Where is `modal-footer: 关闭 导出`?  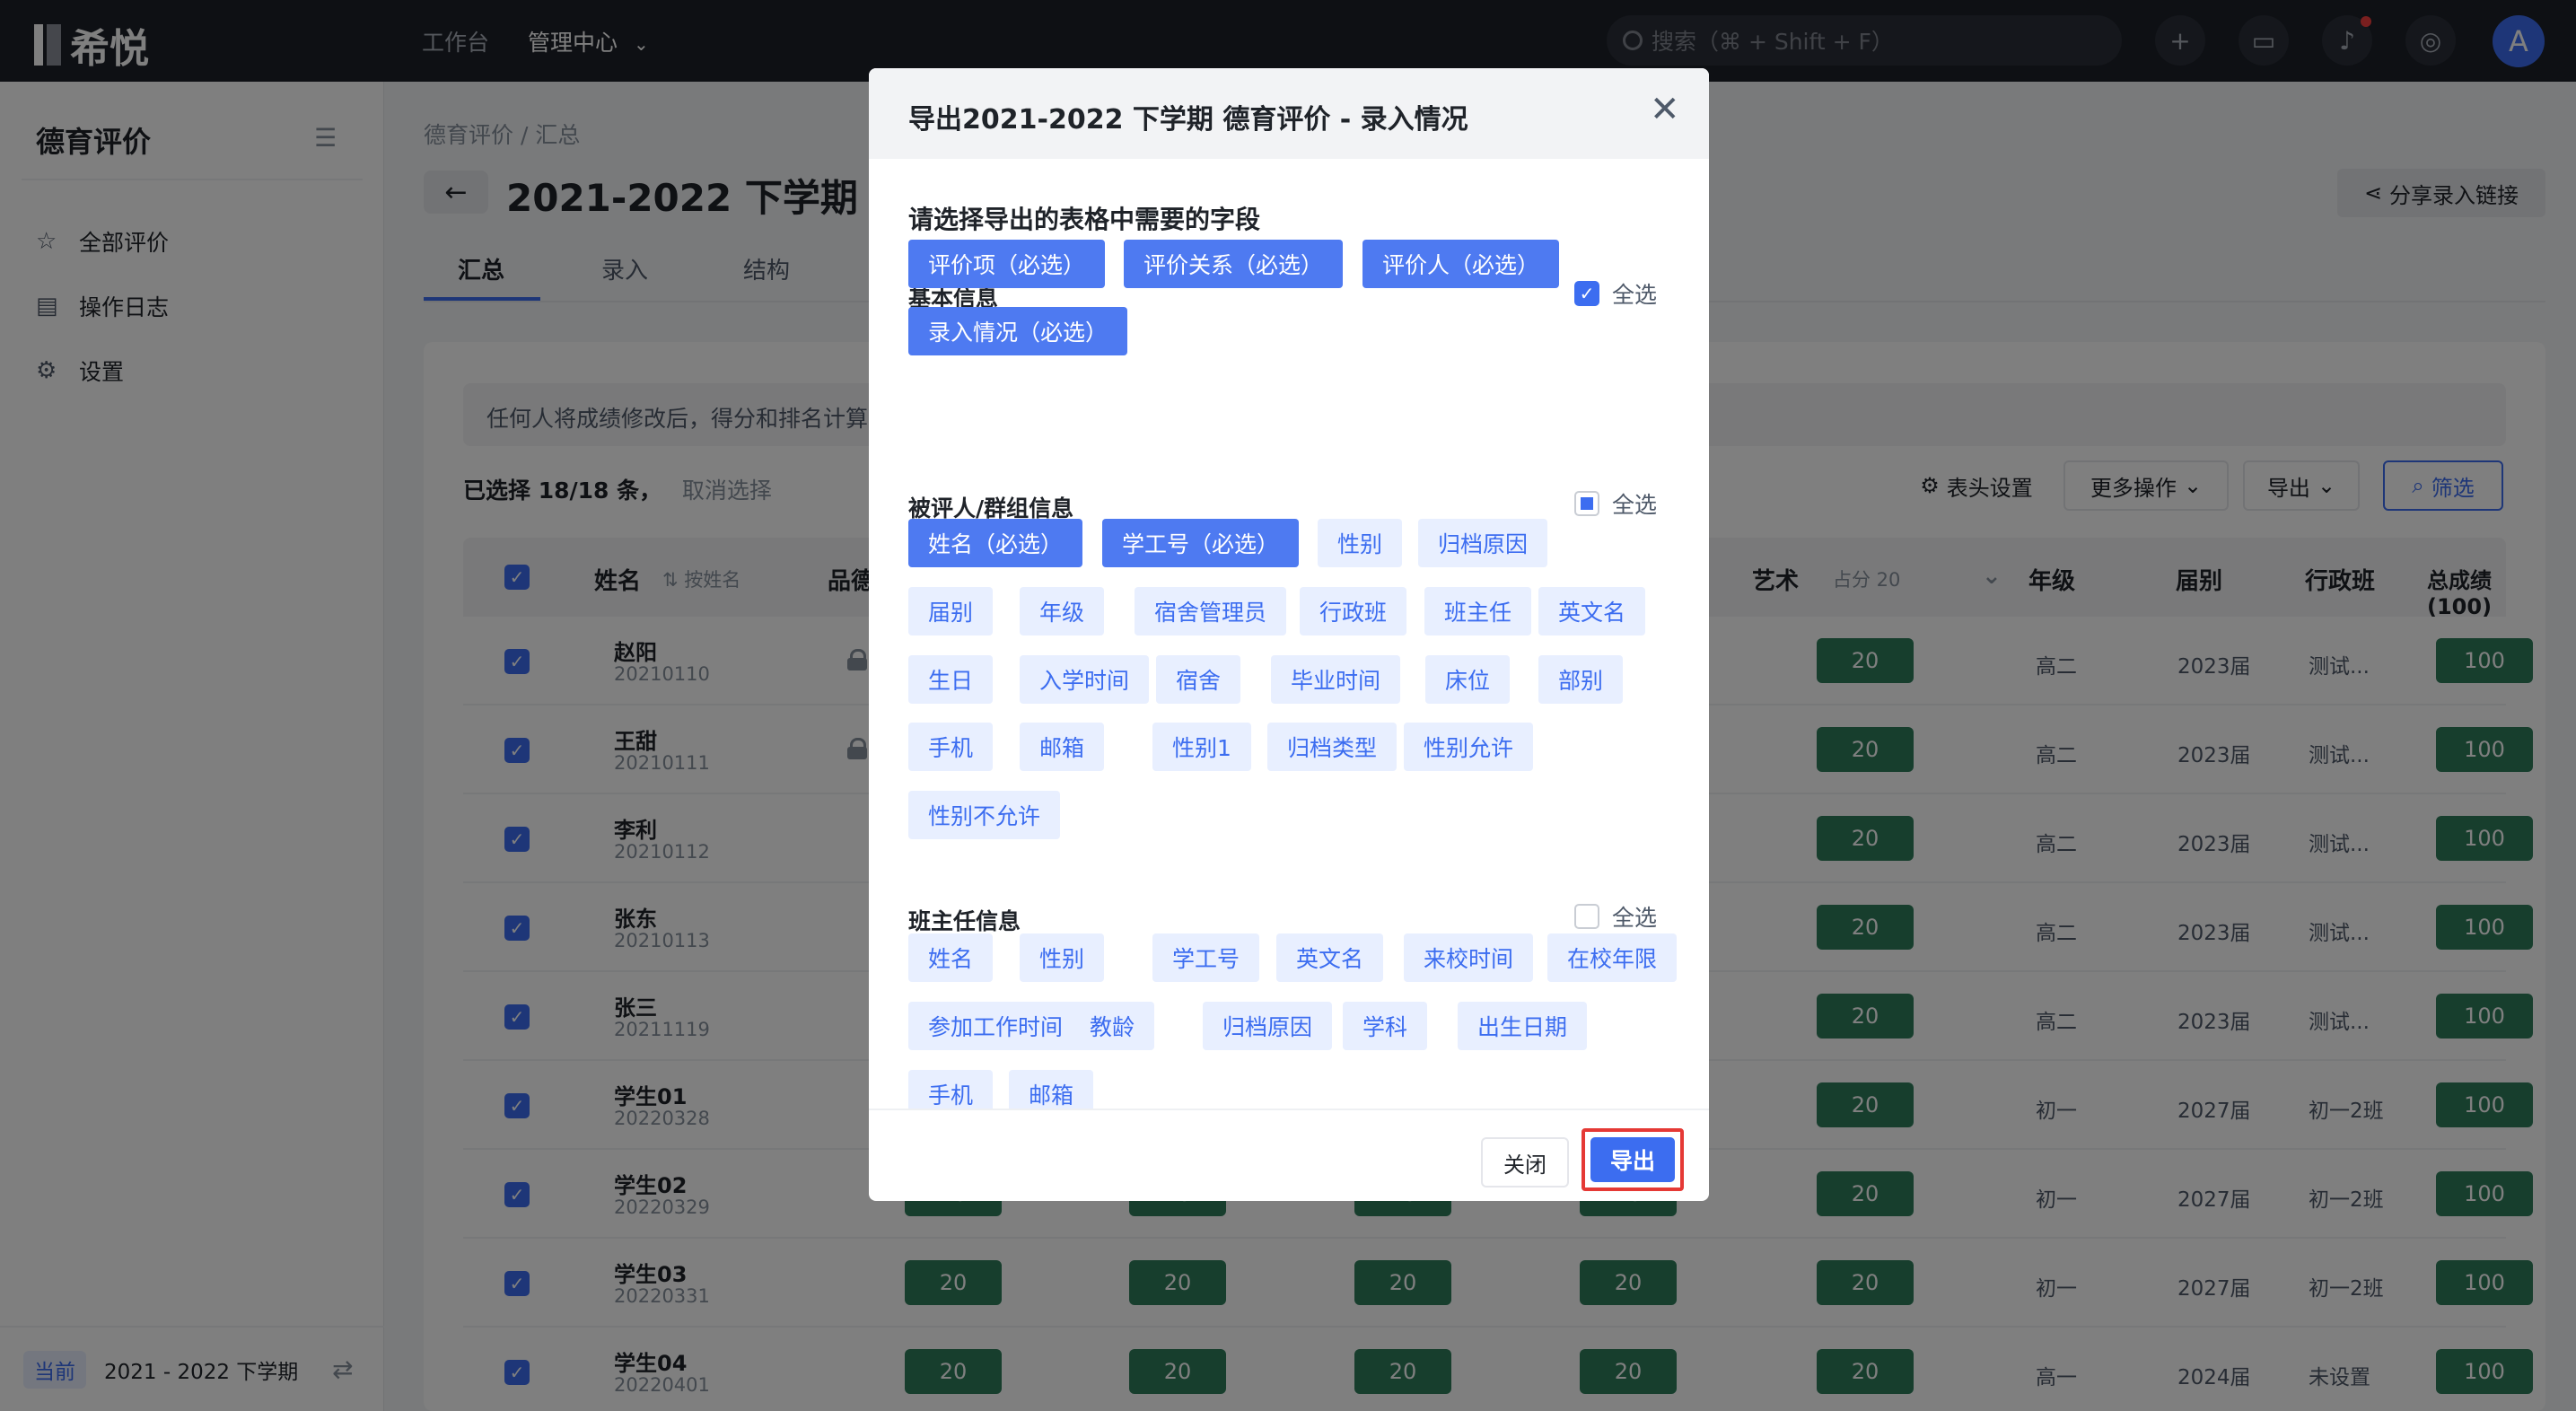
modal-footer: 关闭 导出 is located at coordinates (1289, 1155).